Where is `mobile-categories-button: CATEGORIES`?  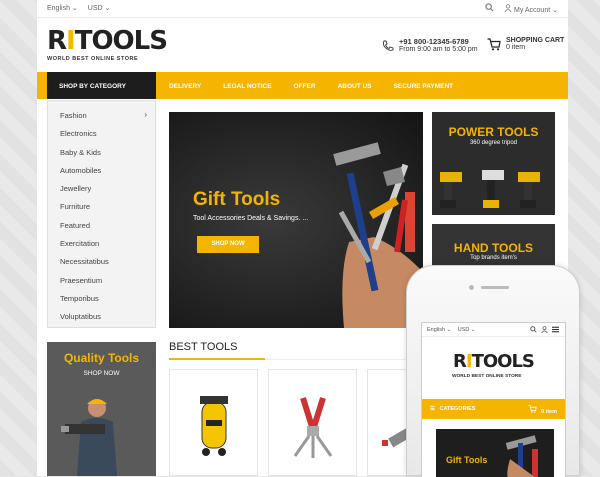 mobile-categories-button: CATEGORIES is located at coordinates (457, 409).